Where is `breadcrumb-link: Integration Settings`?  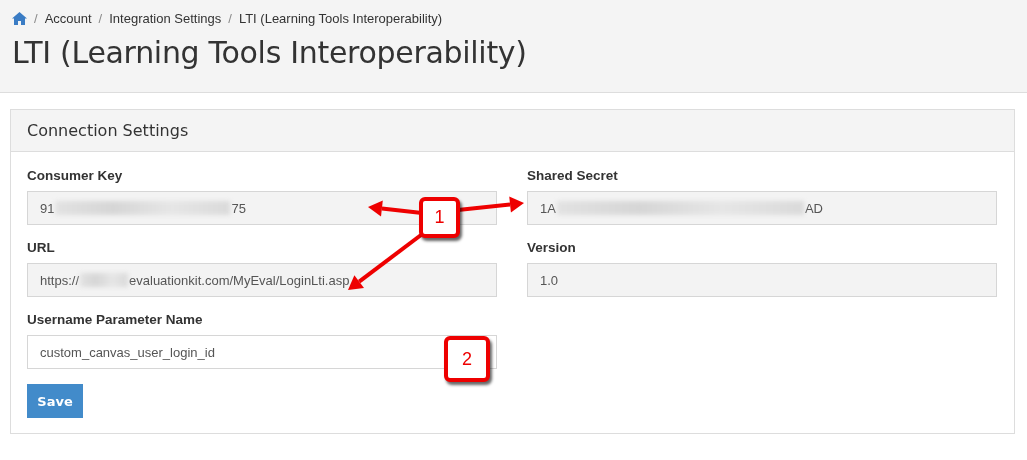
breadcrumb-link: Integration Settings is located at coordinates (165, 18).